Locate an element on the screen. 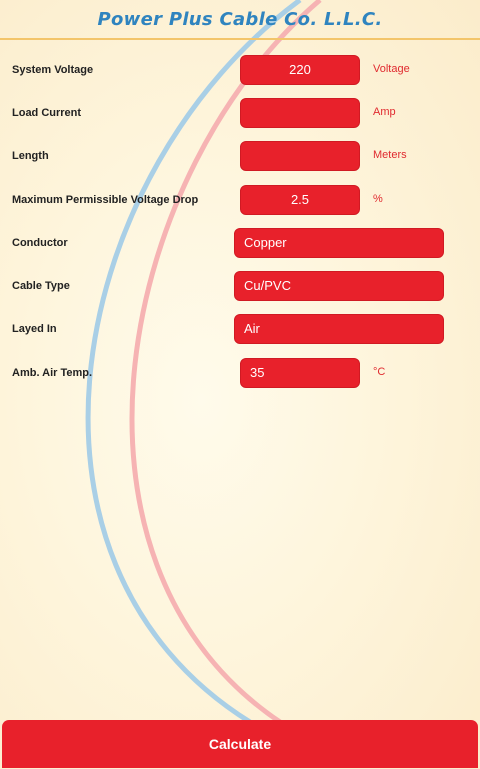 This screenshot has height=769, width=480. load-current-label: Load Current is located at coordinates (47, 113).